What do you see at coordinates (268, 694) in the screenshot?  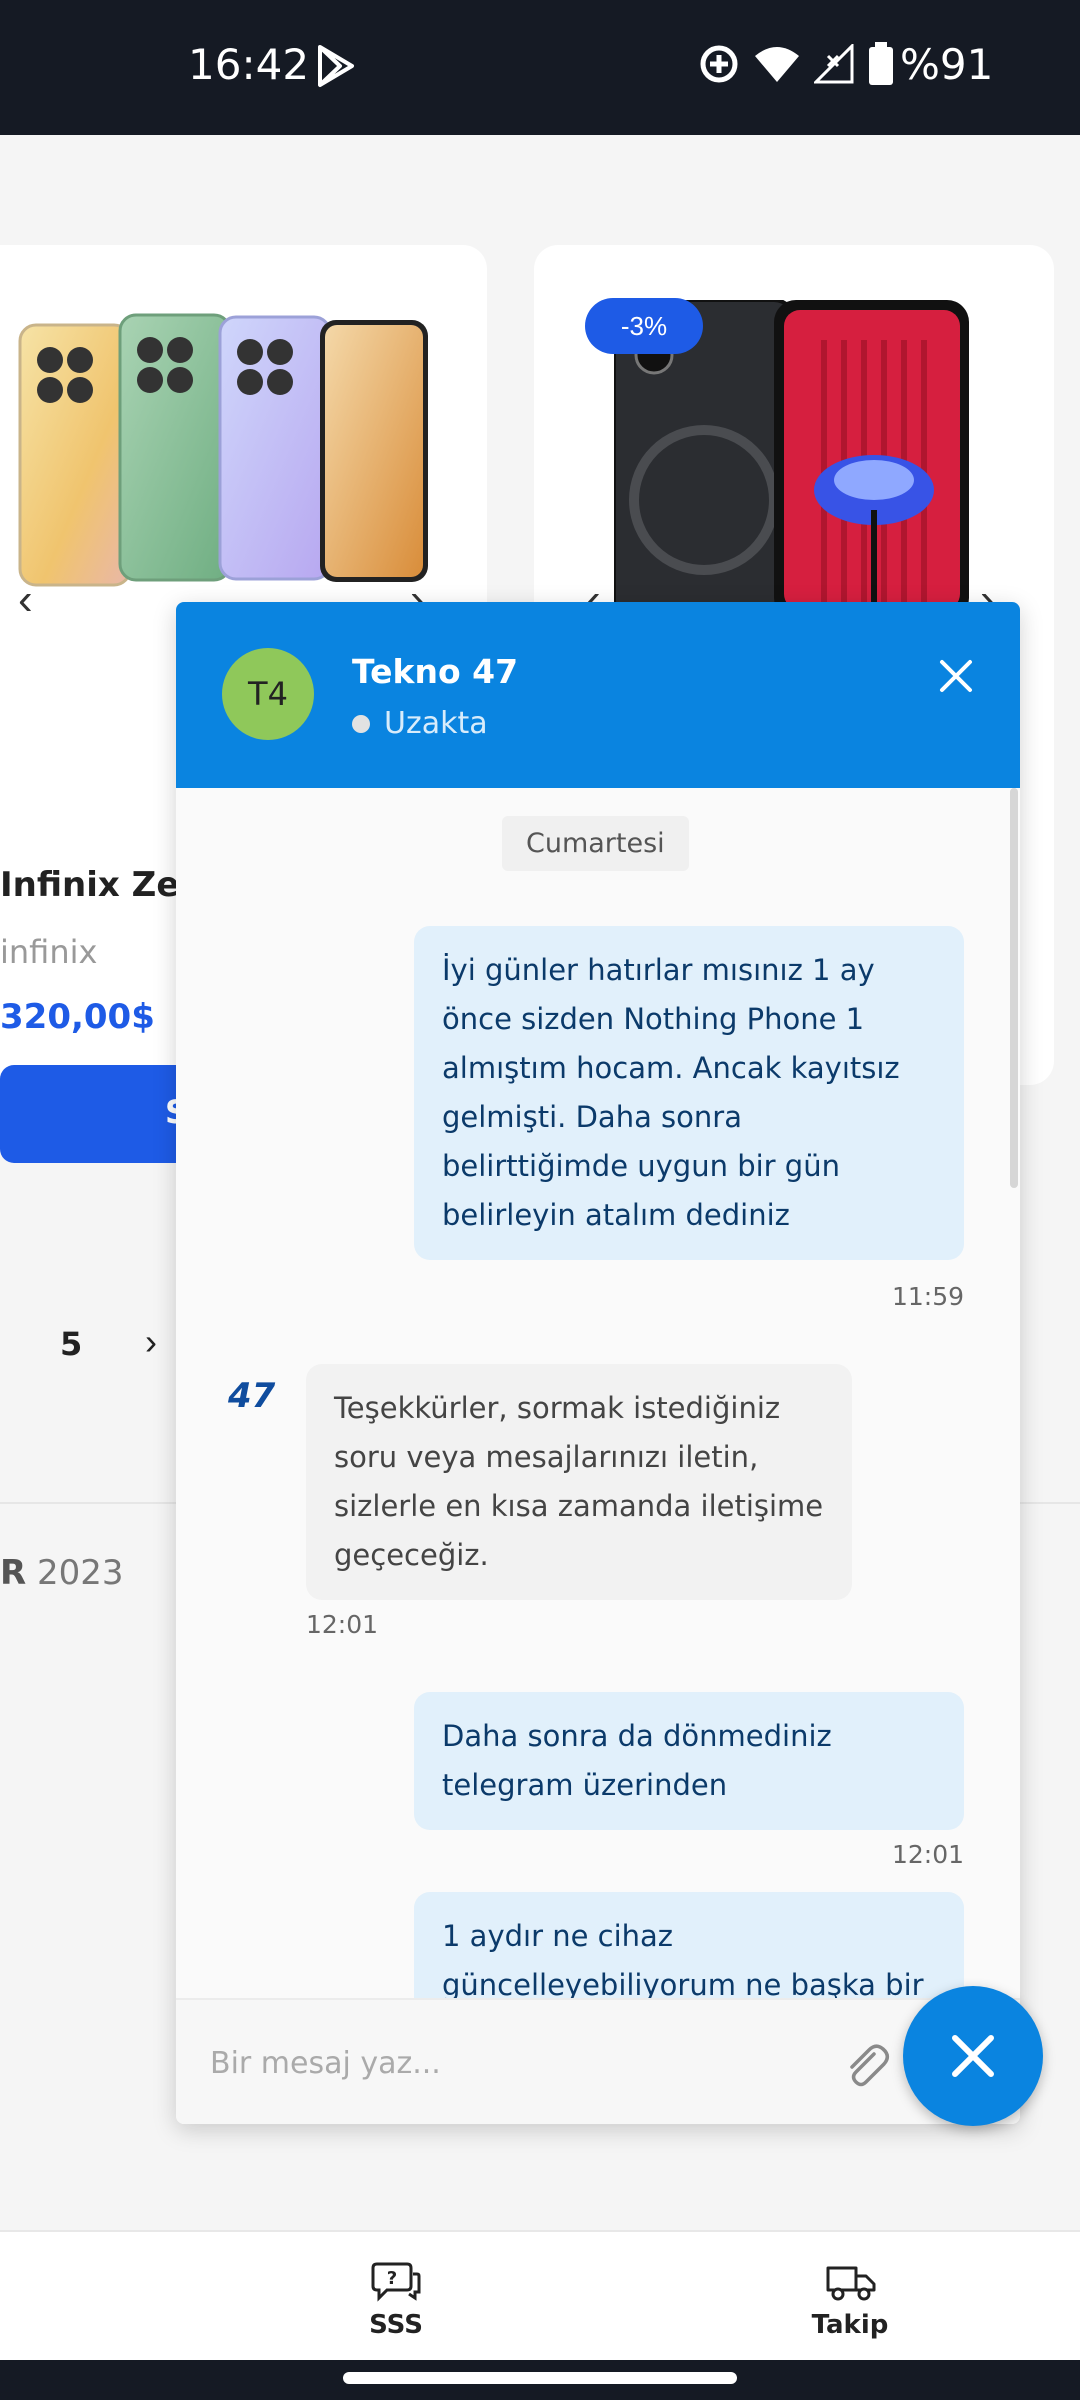 I see `avatar: T4` at bounding box center [268, 694].